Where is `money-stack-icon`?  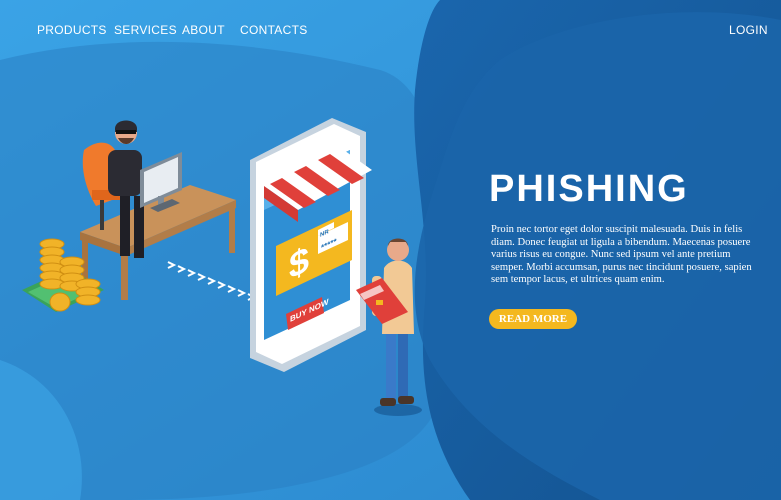 money-stack-icon is located at coordinates (63, 275).